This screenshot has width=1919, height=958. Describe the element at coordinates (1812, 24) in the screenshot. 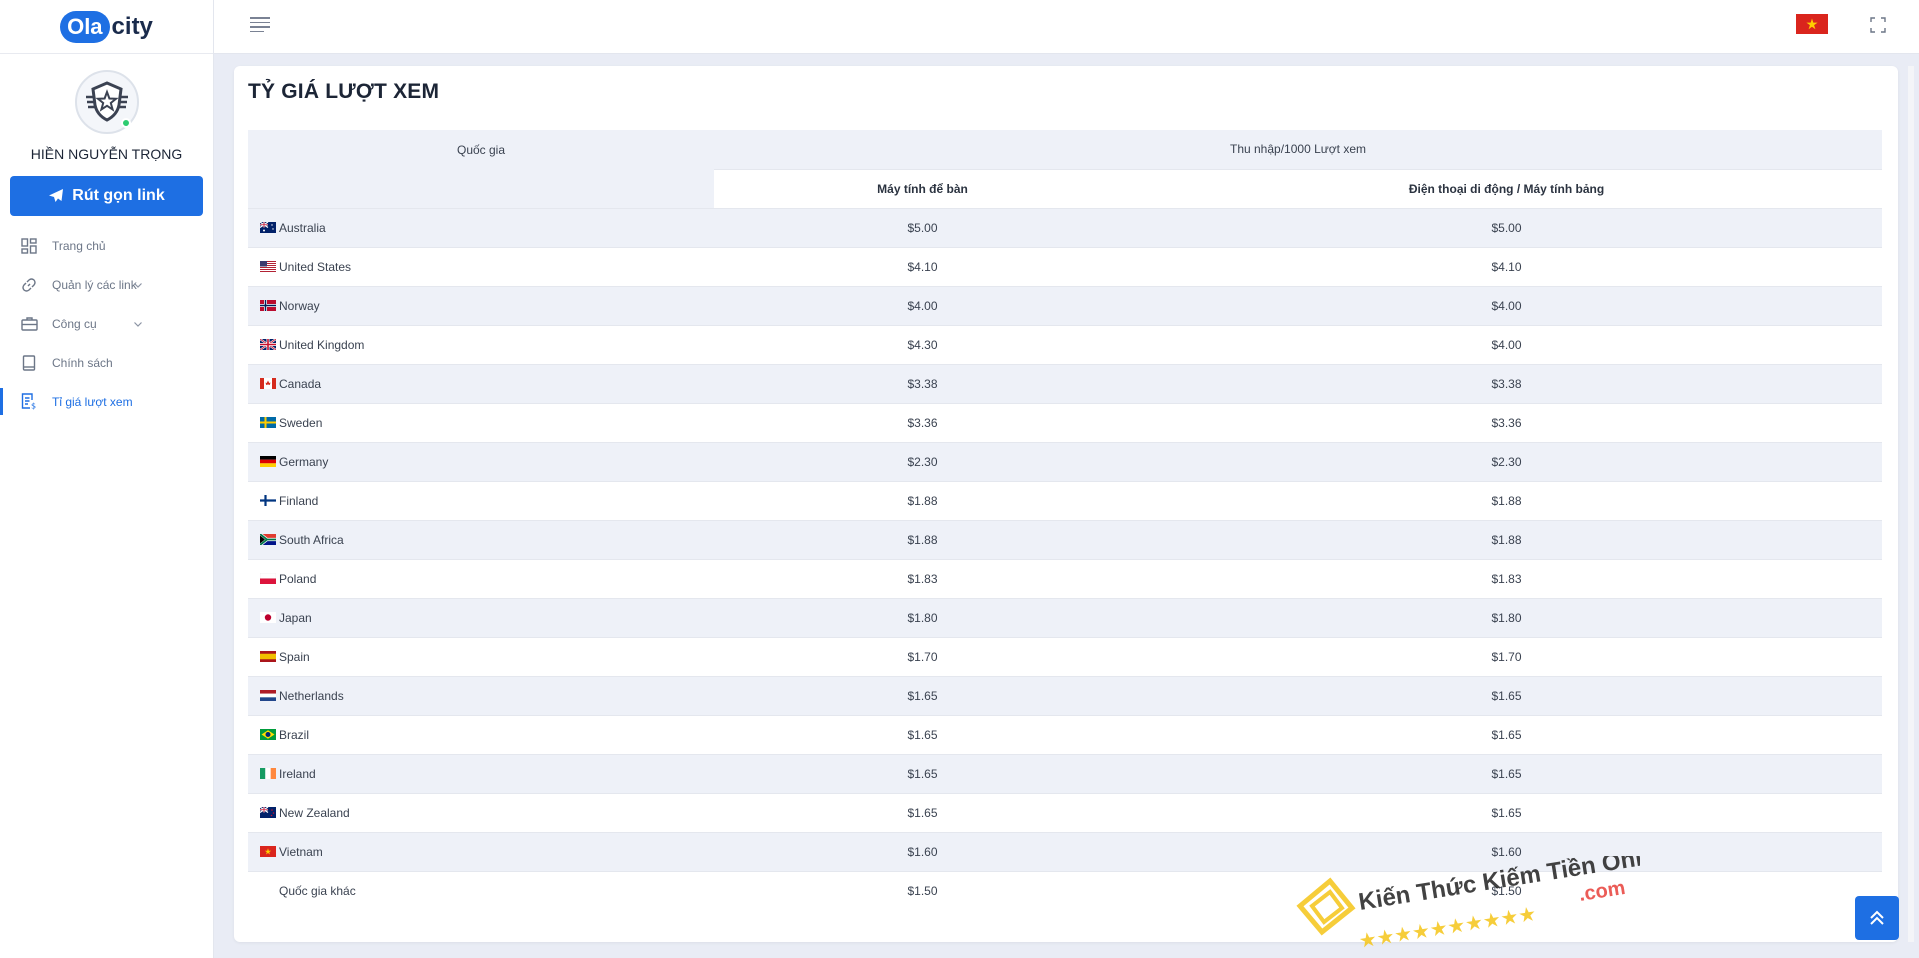

I see `language-flag-vietnam-icon` at that location.